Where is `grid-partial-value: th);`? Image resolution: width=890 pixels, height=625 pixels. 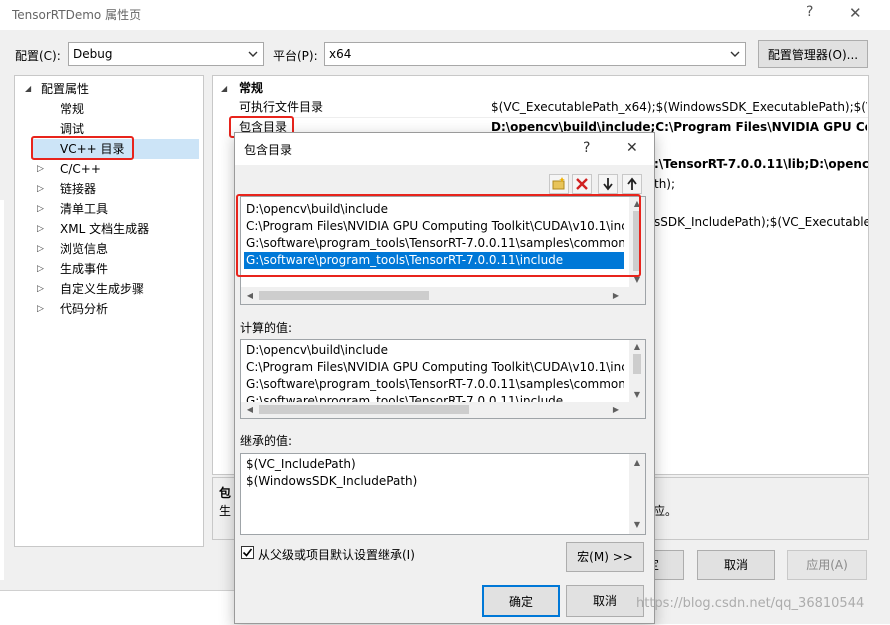 grid-partial-value: th); is located at coordinates (665, 184).